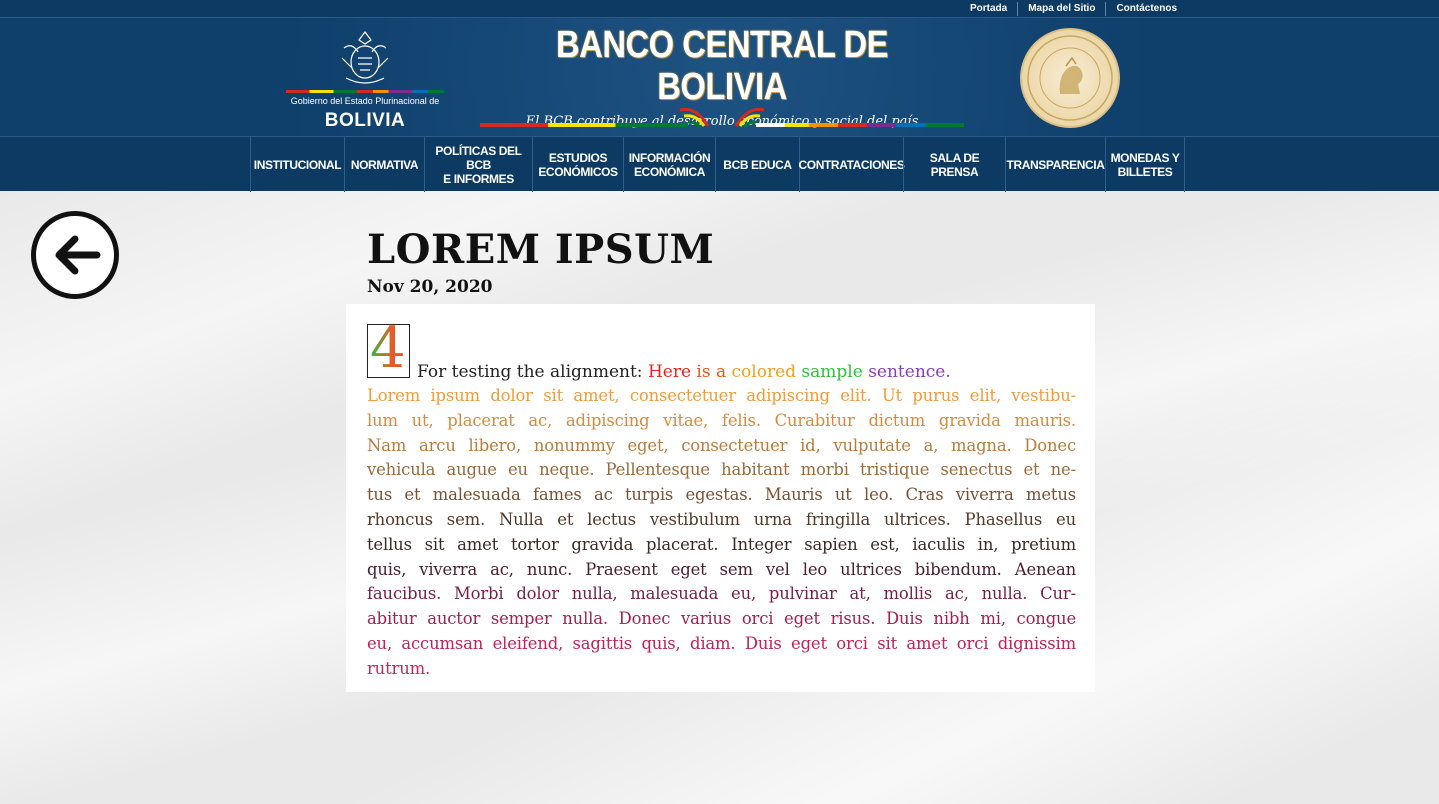 The height and width of the screenshot is (804, 1439). Describe the element at coordinates (852, 164) in the screenshot. I see `nav-item-contrataciones: CONTRATACIONES` at that location.